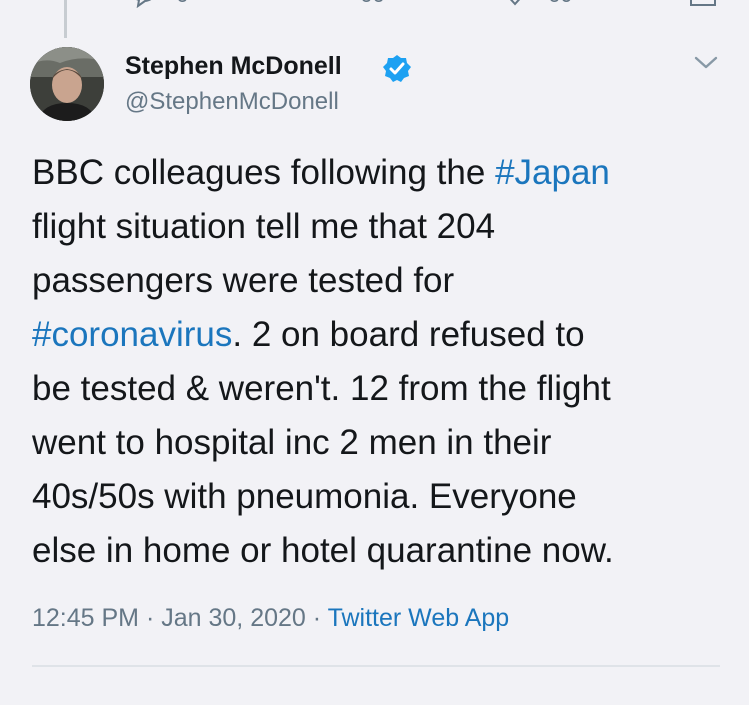  I want to click on text-segment: BBC colleagues following the, so click(264, 172).